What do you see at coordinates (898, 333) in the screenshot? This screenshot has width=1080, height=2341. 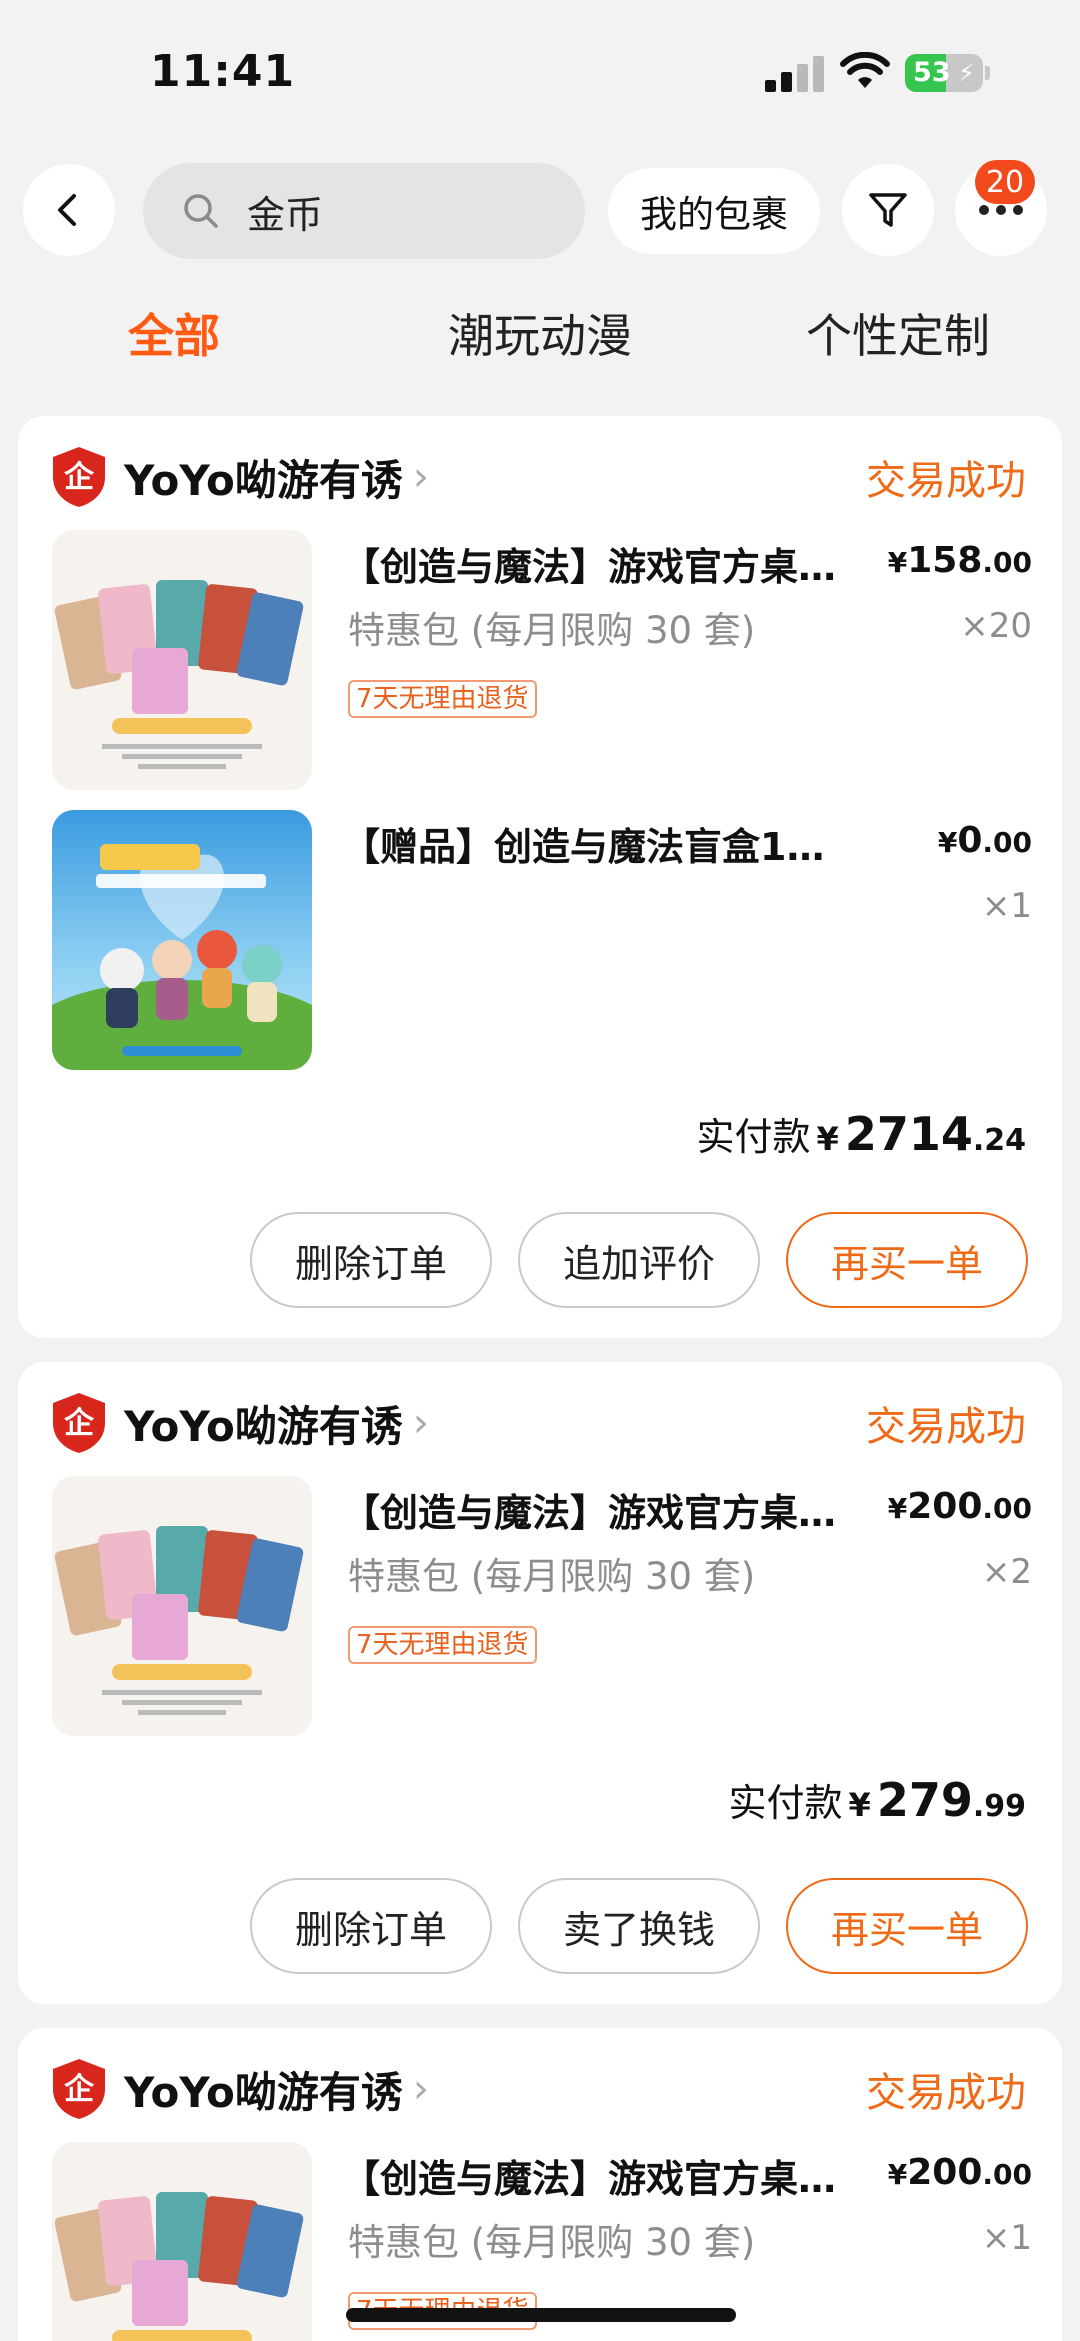 I see `tab-custom: 个性定制` at bounding box center [898, 333].